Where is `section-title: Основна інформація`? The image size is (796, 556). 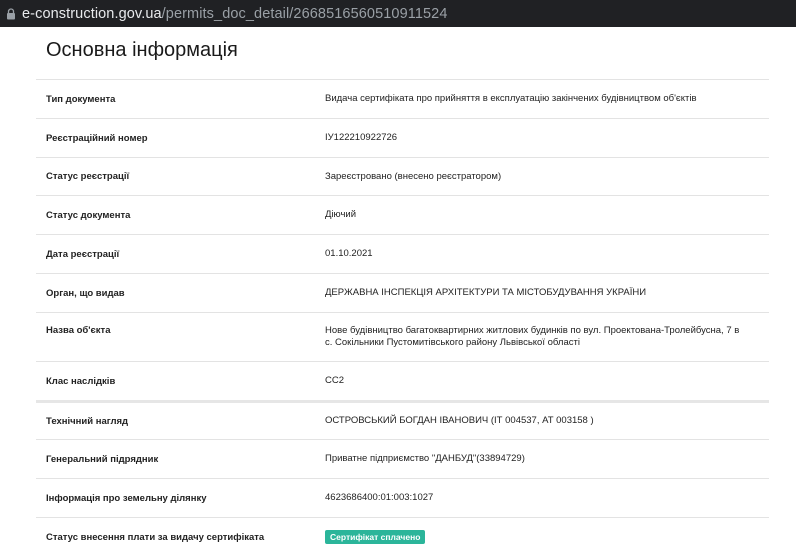
section-title: Основна інформація is located at coordinates (142, 50).